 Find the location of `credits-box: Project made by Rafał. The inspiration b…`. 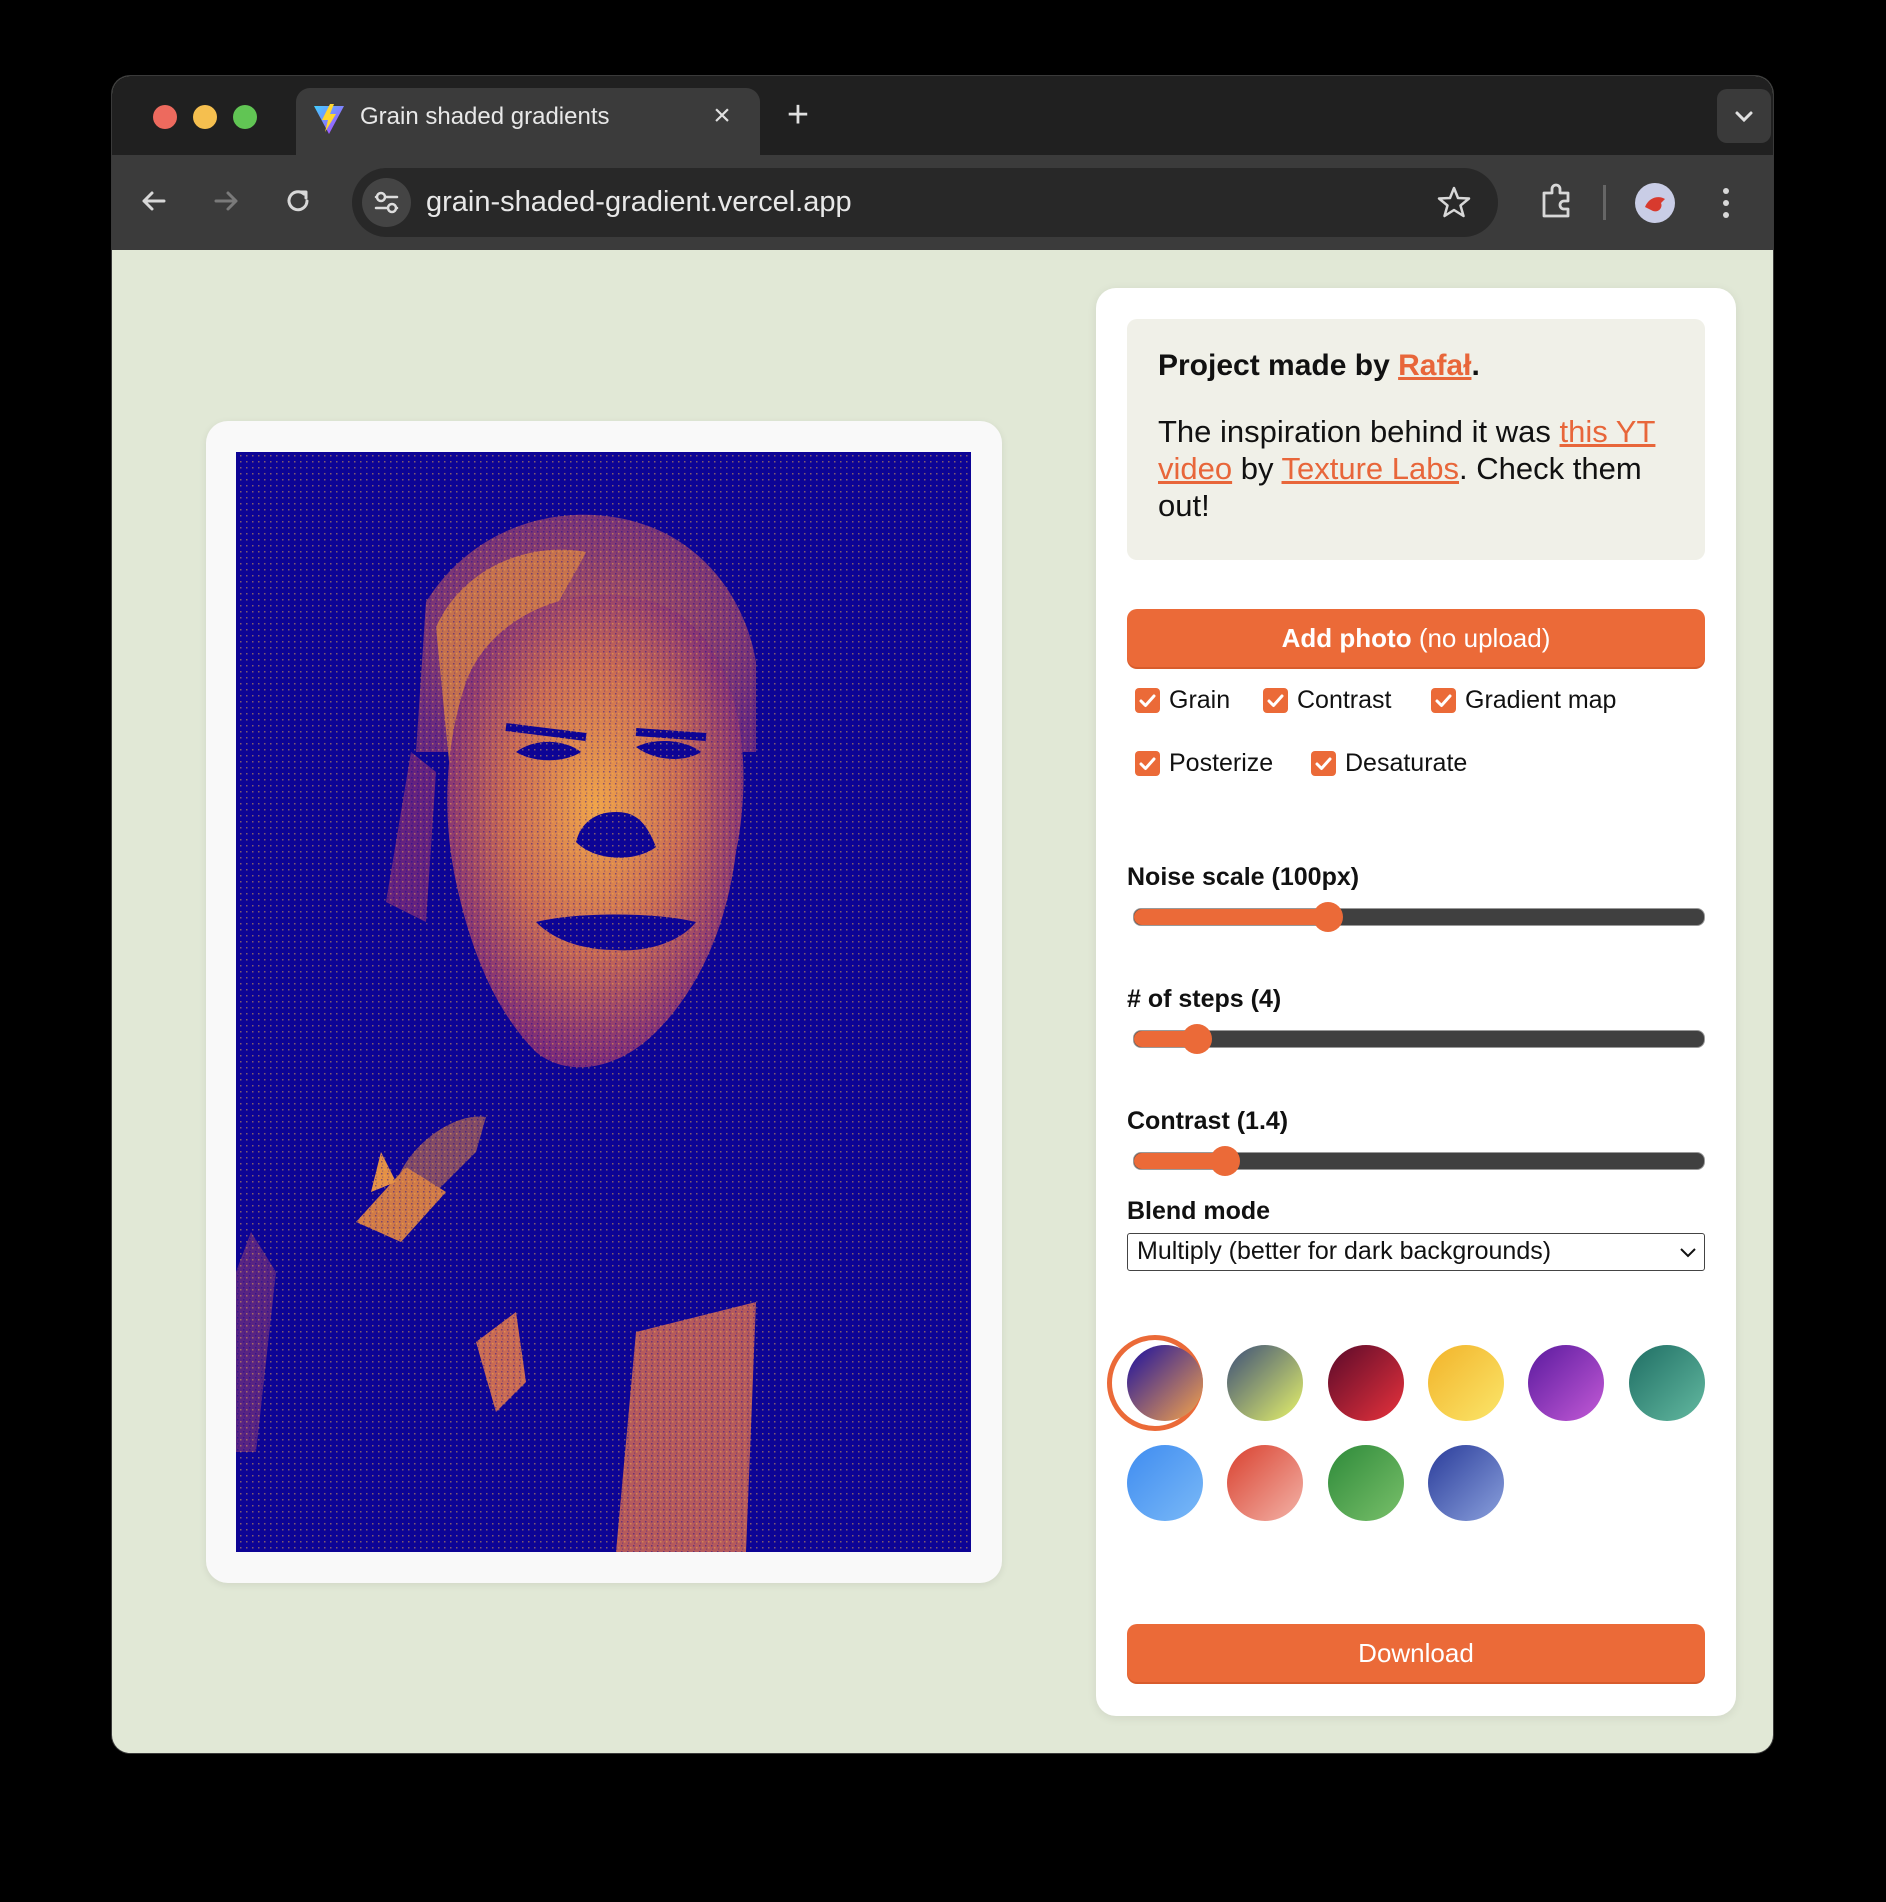

credits-box: Project made by Rafał. The inspiration b… is located at coordinates (1416, 439).